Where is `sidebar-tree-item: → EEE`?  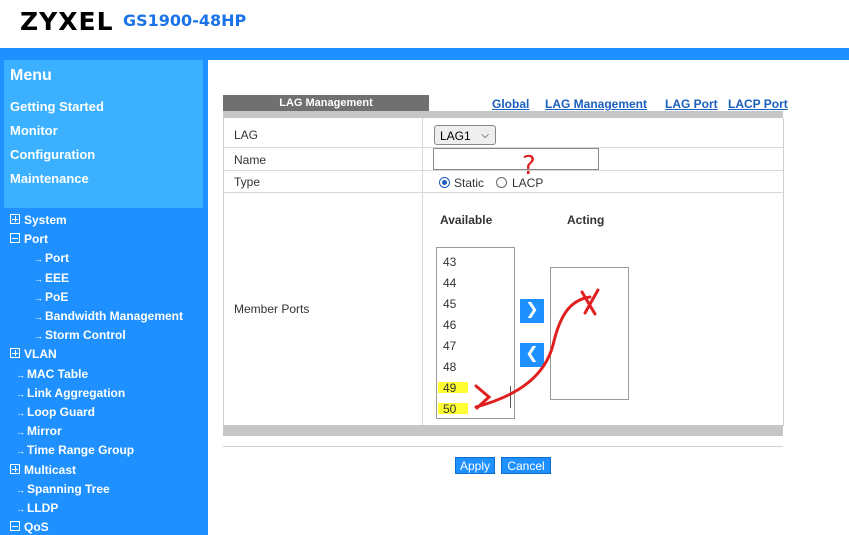
sidebar-tree-item: → EEE is located at coordinates (51, 278).